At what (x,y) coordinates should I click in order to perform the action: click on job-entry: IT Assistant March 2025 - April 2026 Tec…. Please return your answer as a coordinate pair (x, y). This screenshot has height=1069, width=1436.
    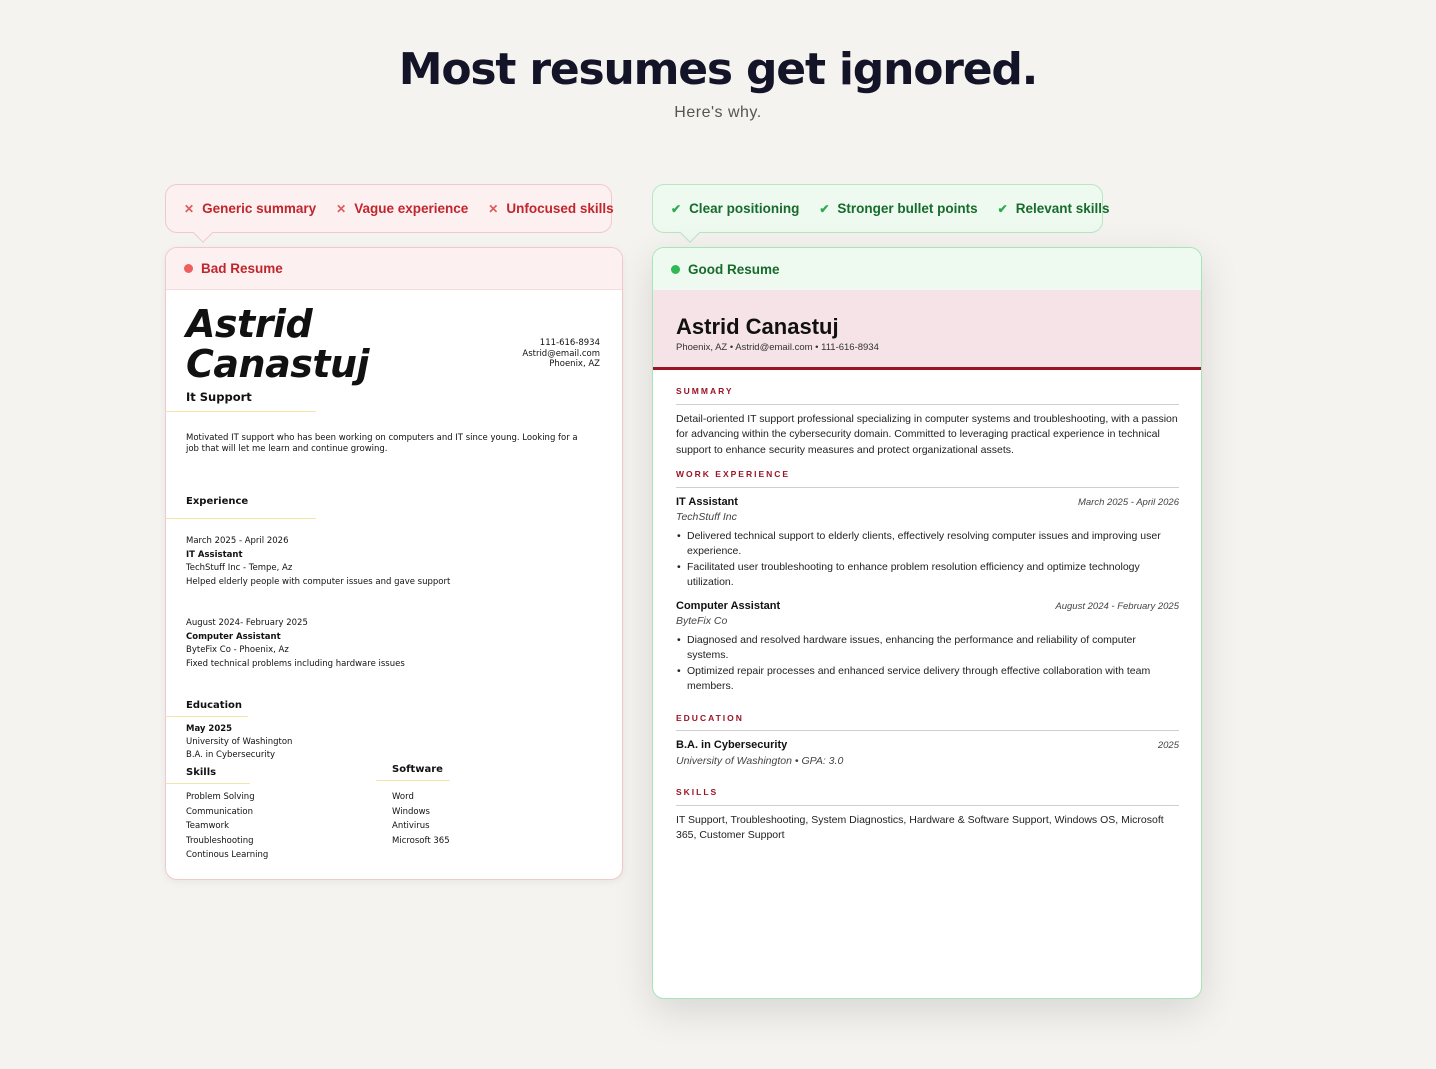
    Looking at the image, I should click on (927, 543).